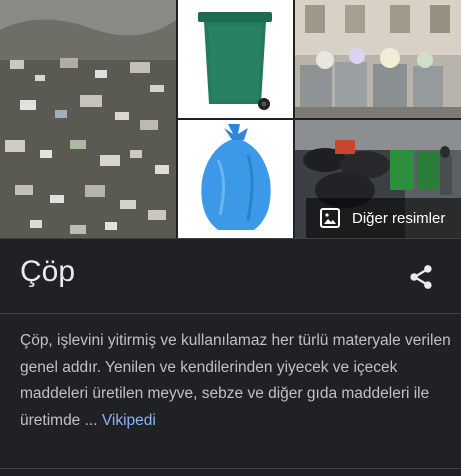 This screenshot has height=476, width=461. Describe the element at coordinates (399, 218) in the screenshot. I see `more-images-label: Diğer resimler` at that location.